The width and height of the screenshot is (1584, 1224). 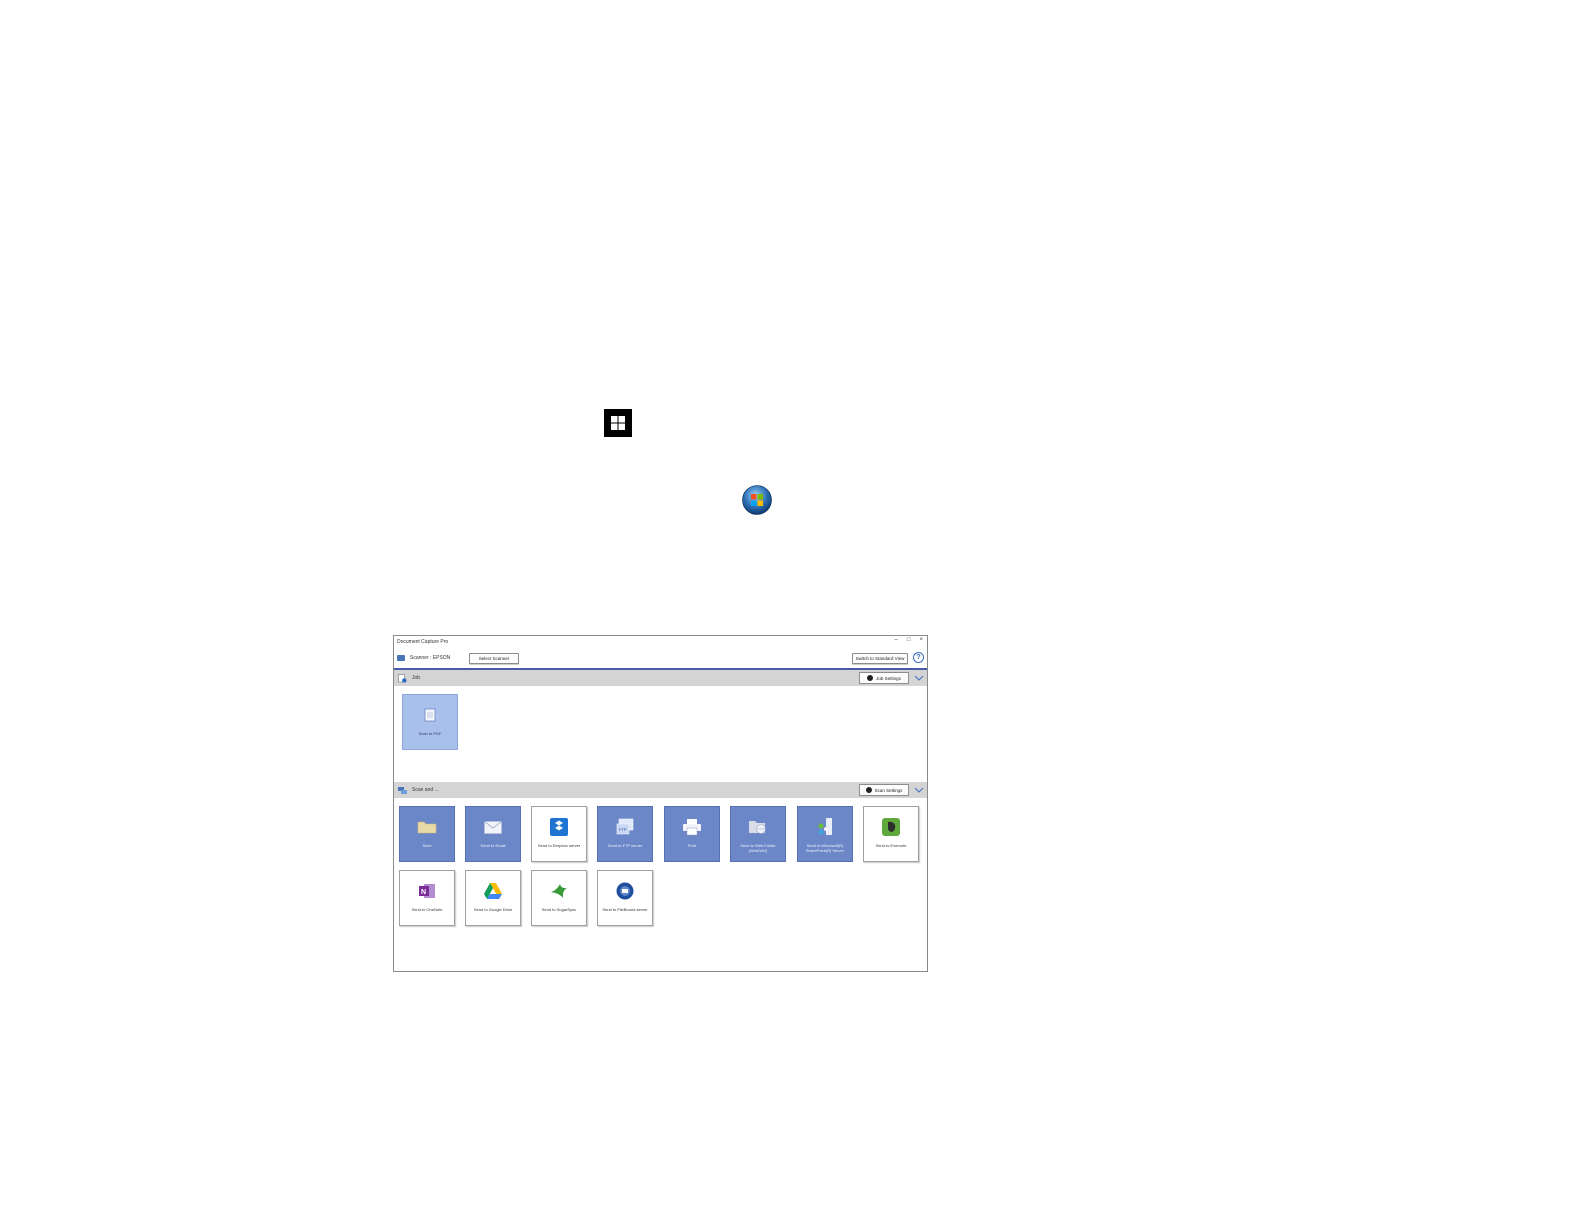 What do you see at coordinates (493, 909) in the screenshot?
I see `tile-label: Send to Google Drive` at bounding box center [493, 909].